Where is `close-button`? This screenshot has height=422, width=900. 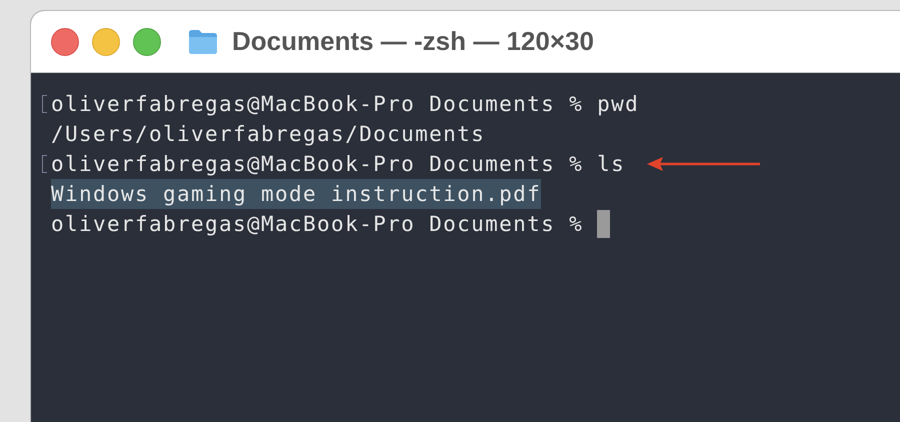 close-button is located at coordinates (65, 42).